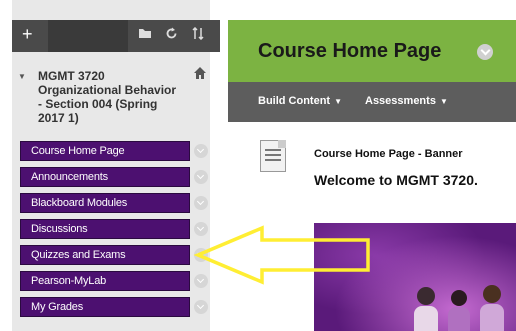 The image size is (516, 331). I want to click on menu-item-course-home-page: Course Home Page, so click(116, 152).